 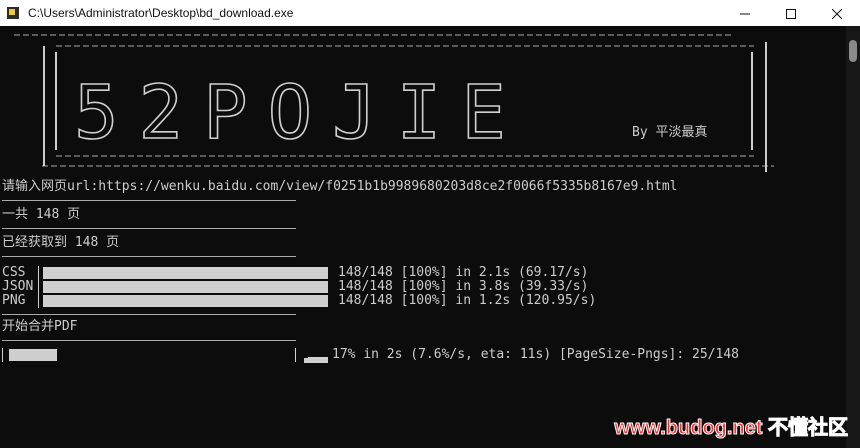 I want to click on watermark-site: www.budog.net, so click(x=688, y=428).